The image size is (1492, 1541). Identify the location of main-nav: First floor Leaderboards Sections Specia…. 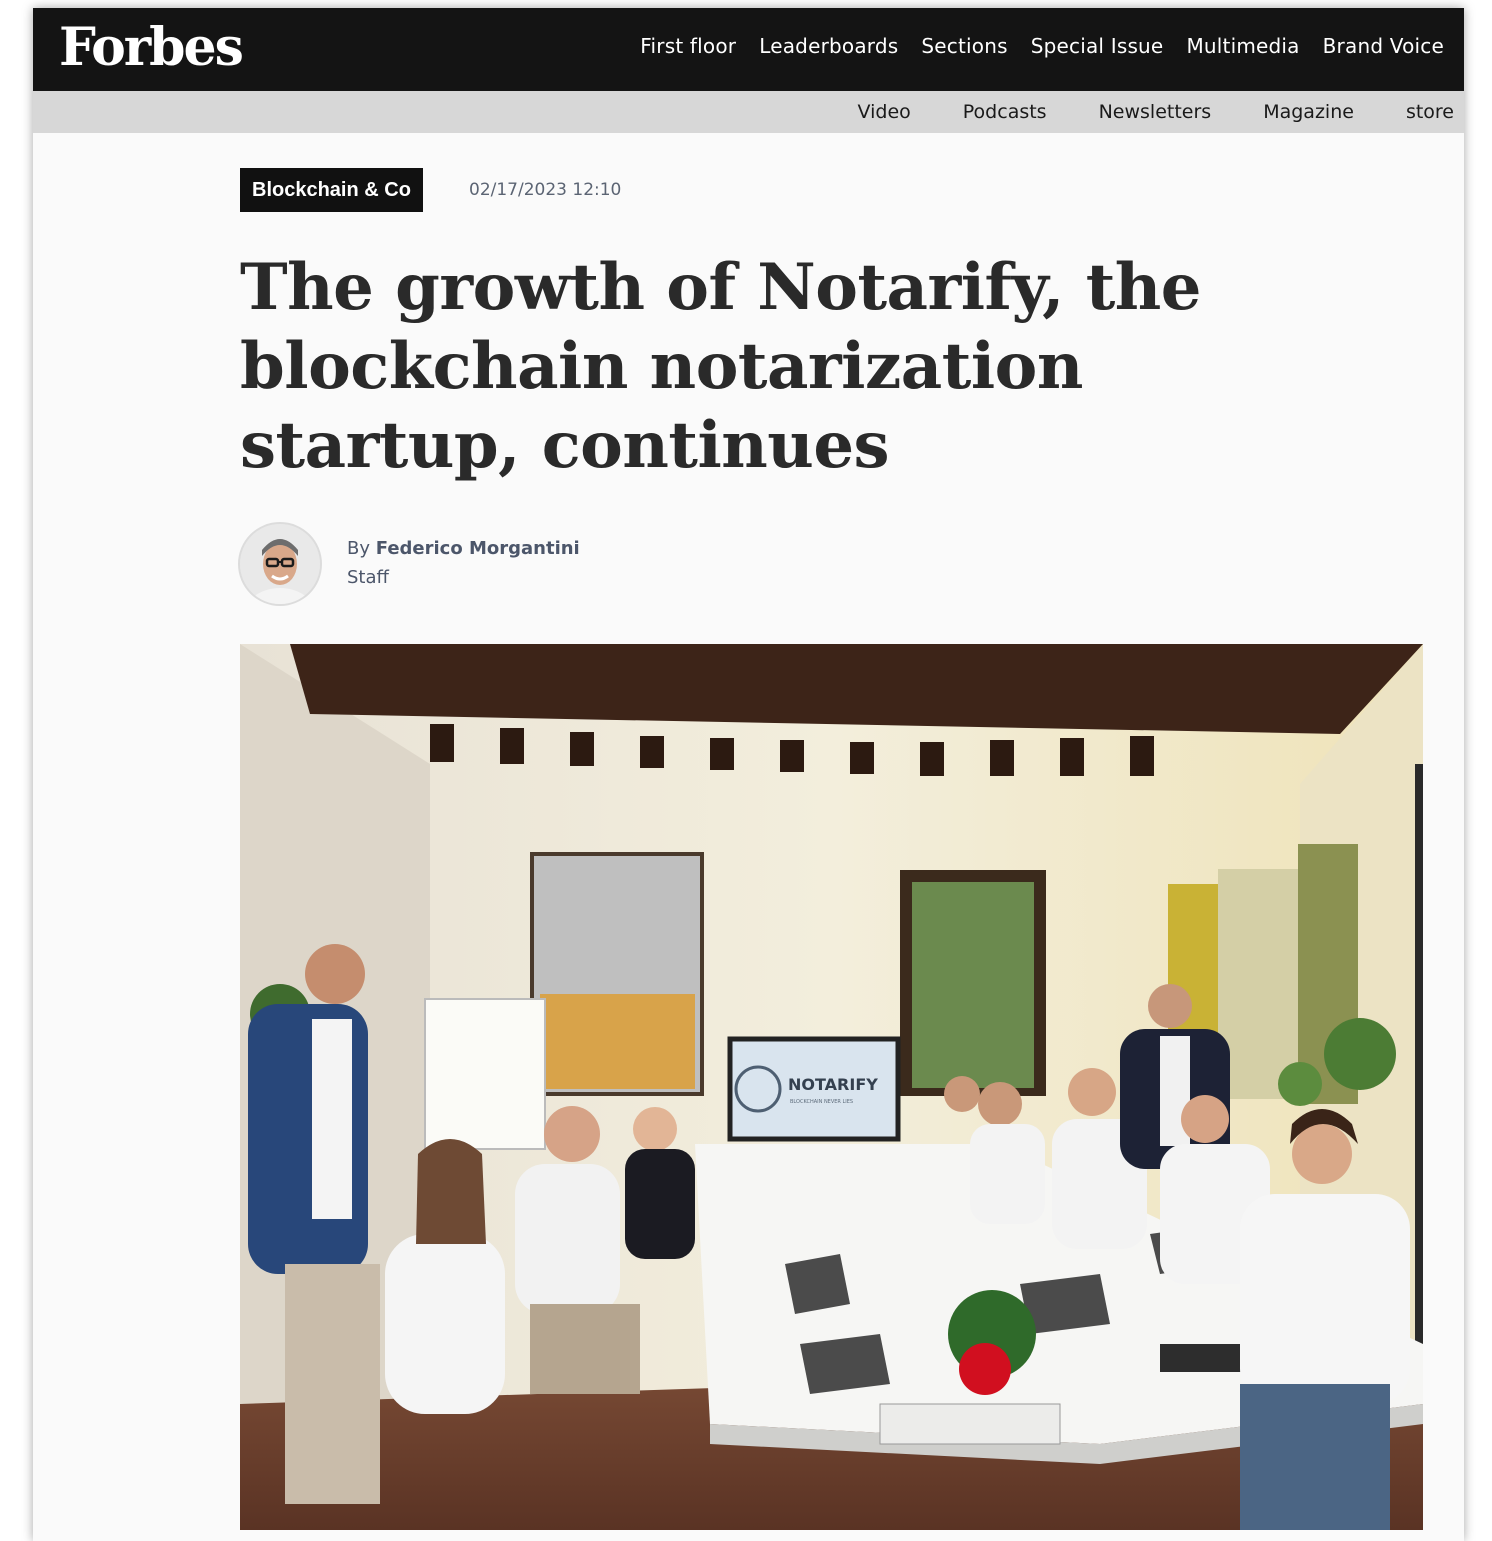
(1042, 45).